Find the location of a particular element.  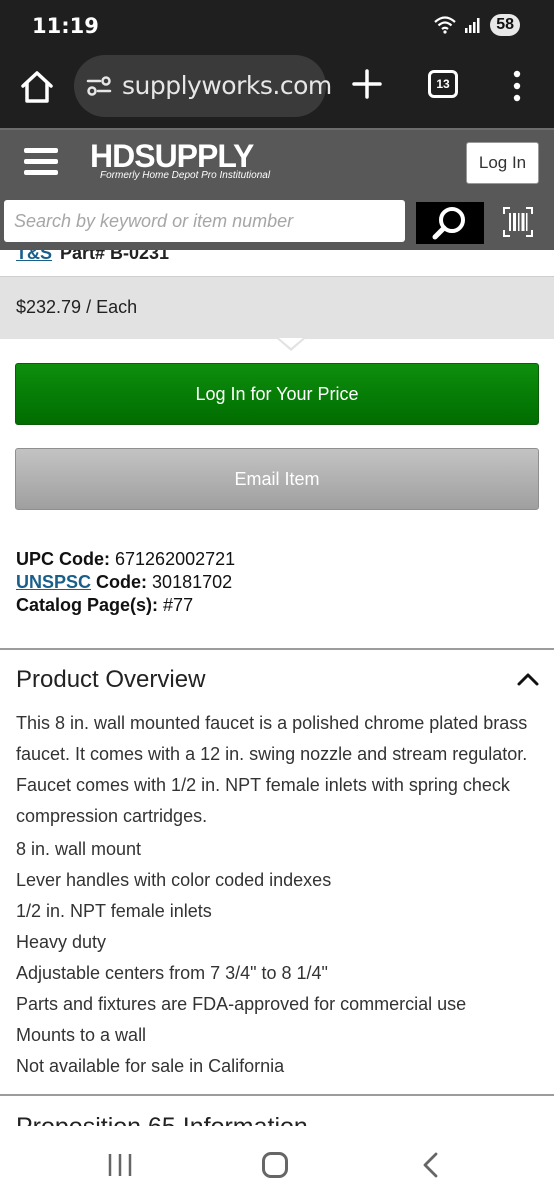

status-icons: 58 is located at coordinates (477, 25).